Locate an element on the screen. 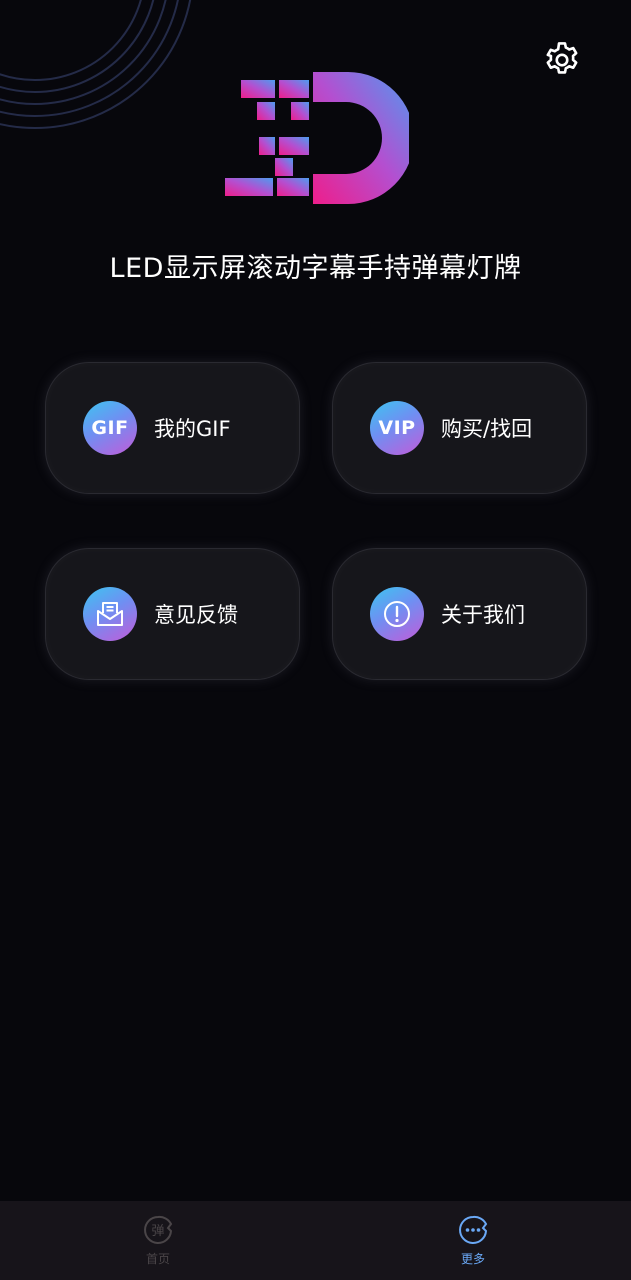 This screenshot has height=1280, width=631. mail-icon is located at coordinates (110, 614).